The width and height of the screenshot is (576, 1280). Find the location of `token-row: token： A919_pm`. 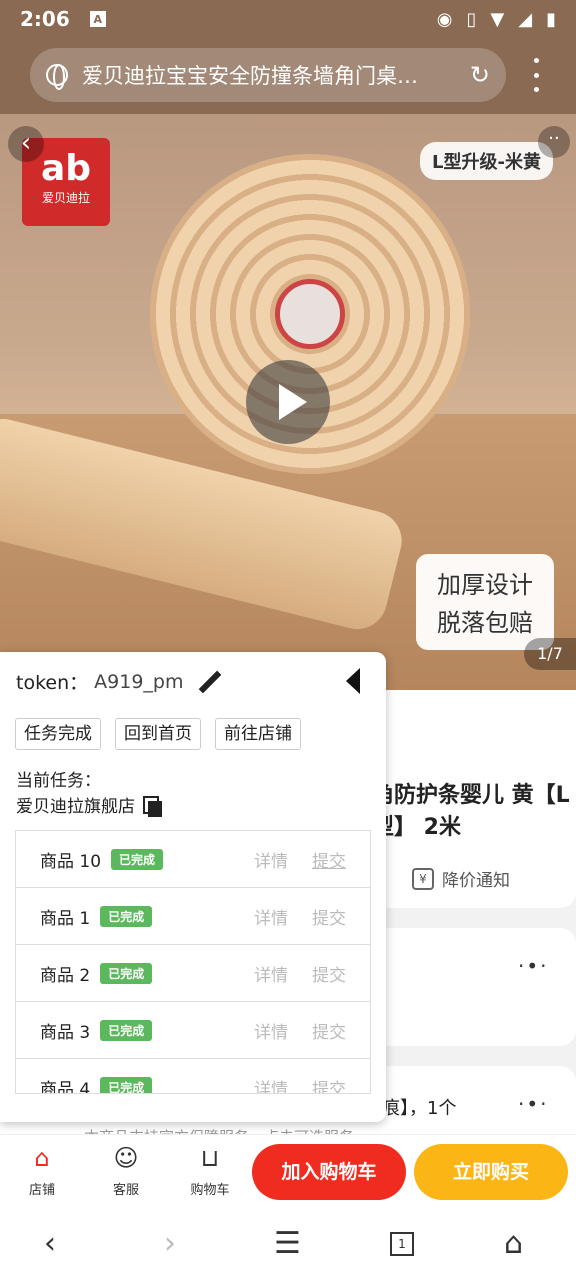

token-row: token： A919_pm is located at coordinates (118, 681).